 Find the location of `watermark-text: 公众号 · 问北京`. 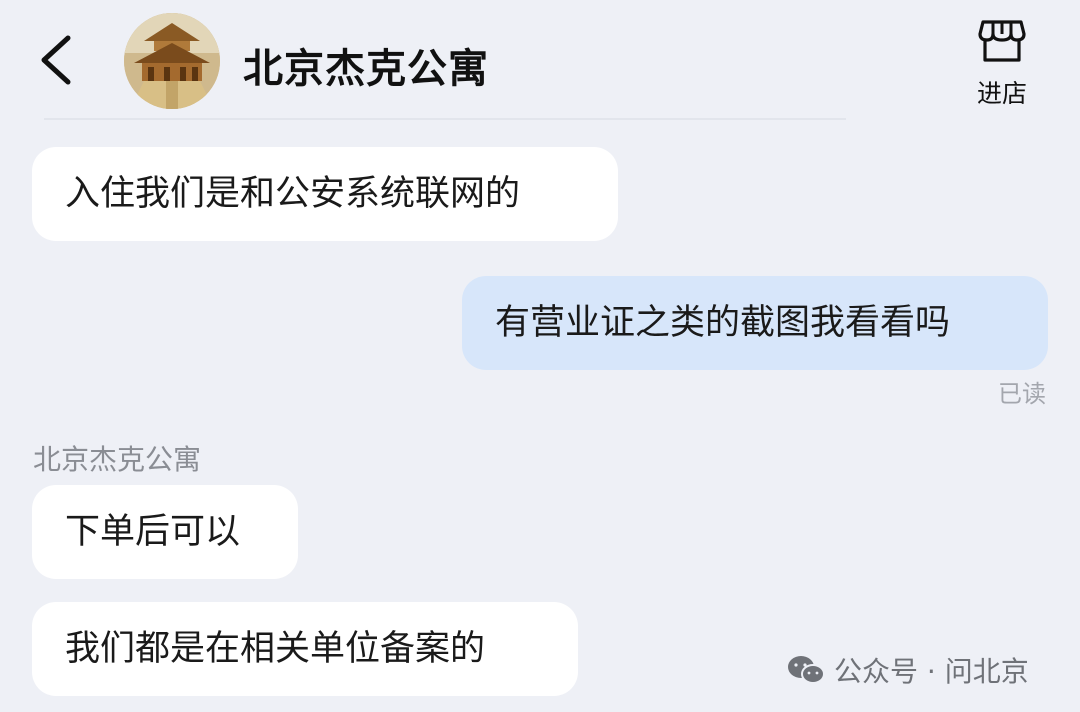

watermark-text: 公众号 · 问北京 is located at coordinates (931, 671).